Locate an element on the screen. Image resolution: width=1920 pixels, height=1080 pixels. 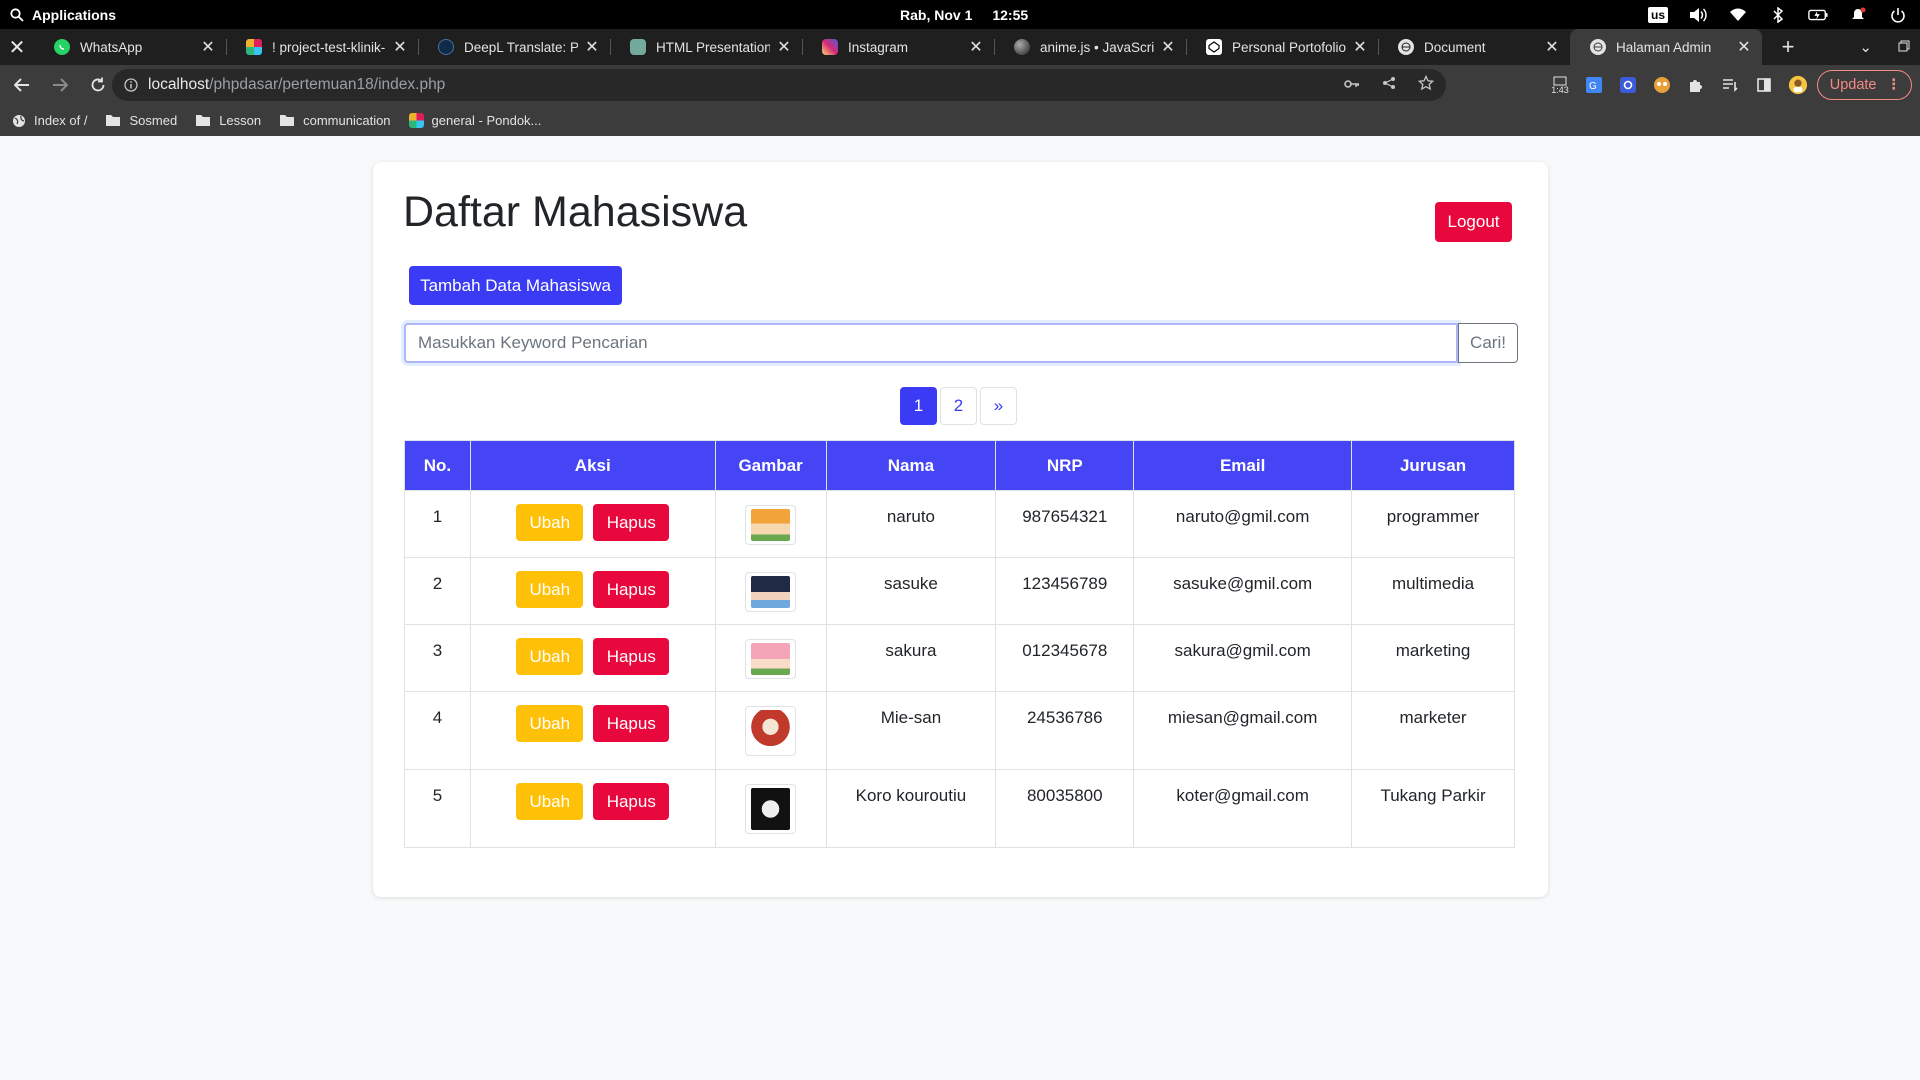
cast-icon: 1:43 is located at coordinates (1560, 85).